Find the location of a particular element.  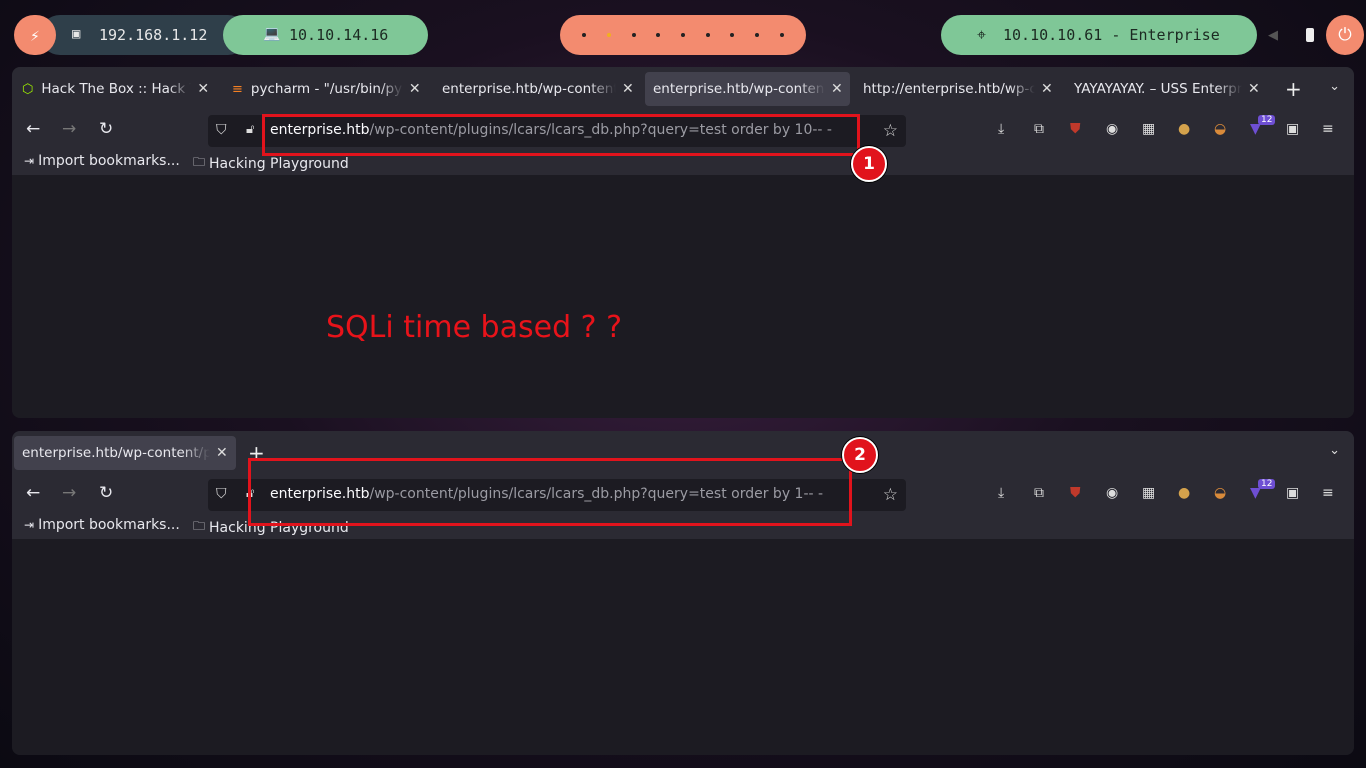

power-icon: ⏻ is located at coordinates (1345, 35).